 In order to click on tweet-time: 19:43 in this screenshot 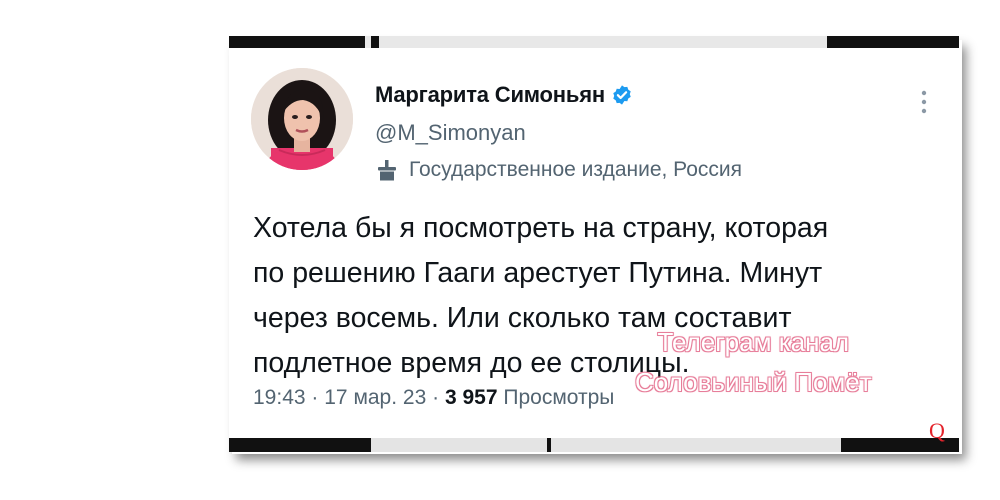, I will do `click(279, 397)`.